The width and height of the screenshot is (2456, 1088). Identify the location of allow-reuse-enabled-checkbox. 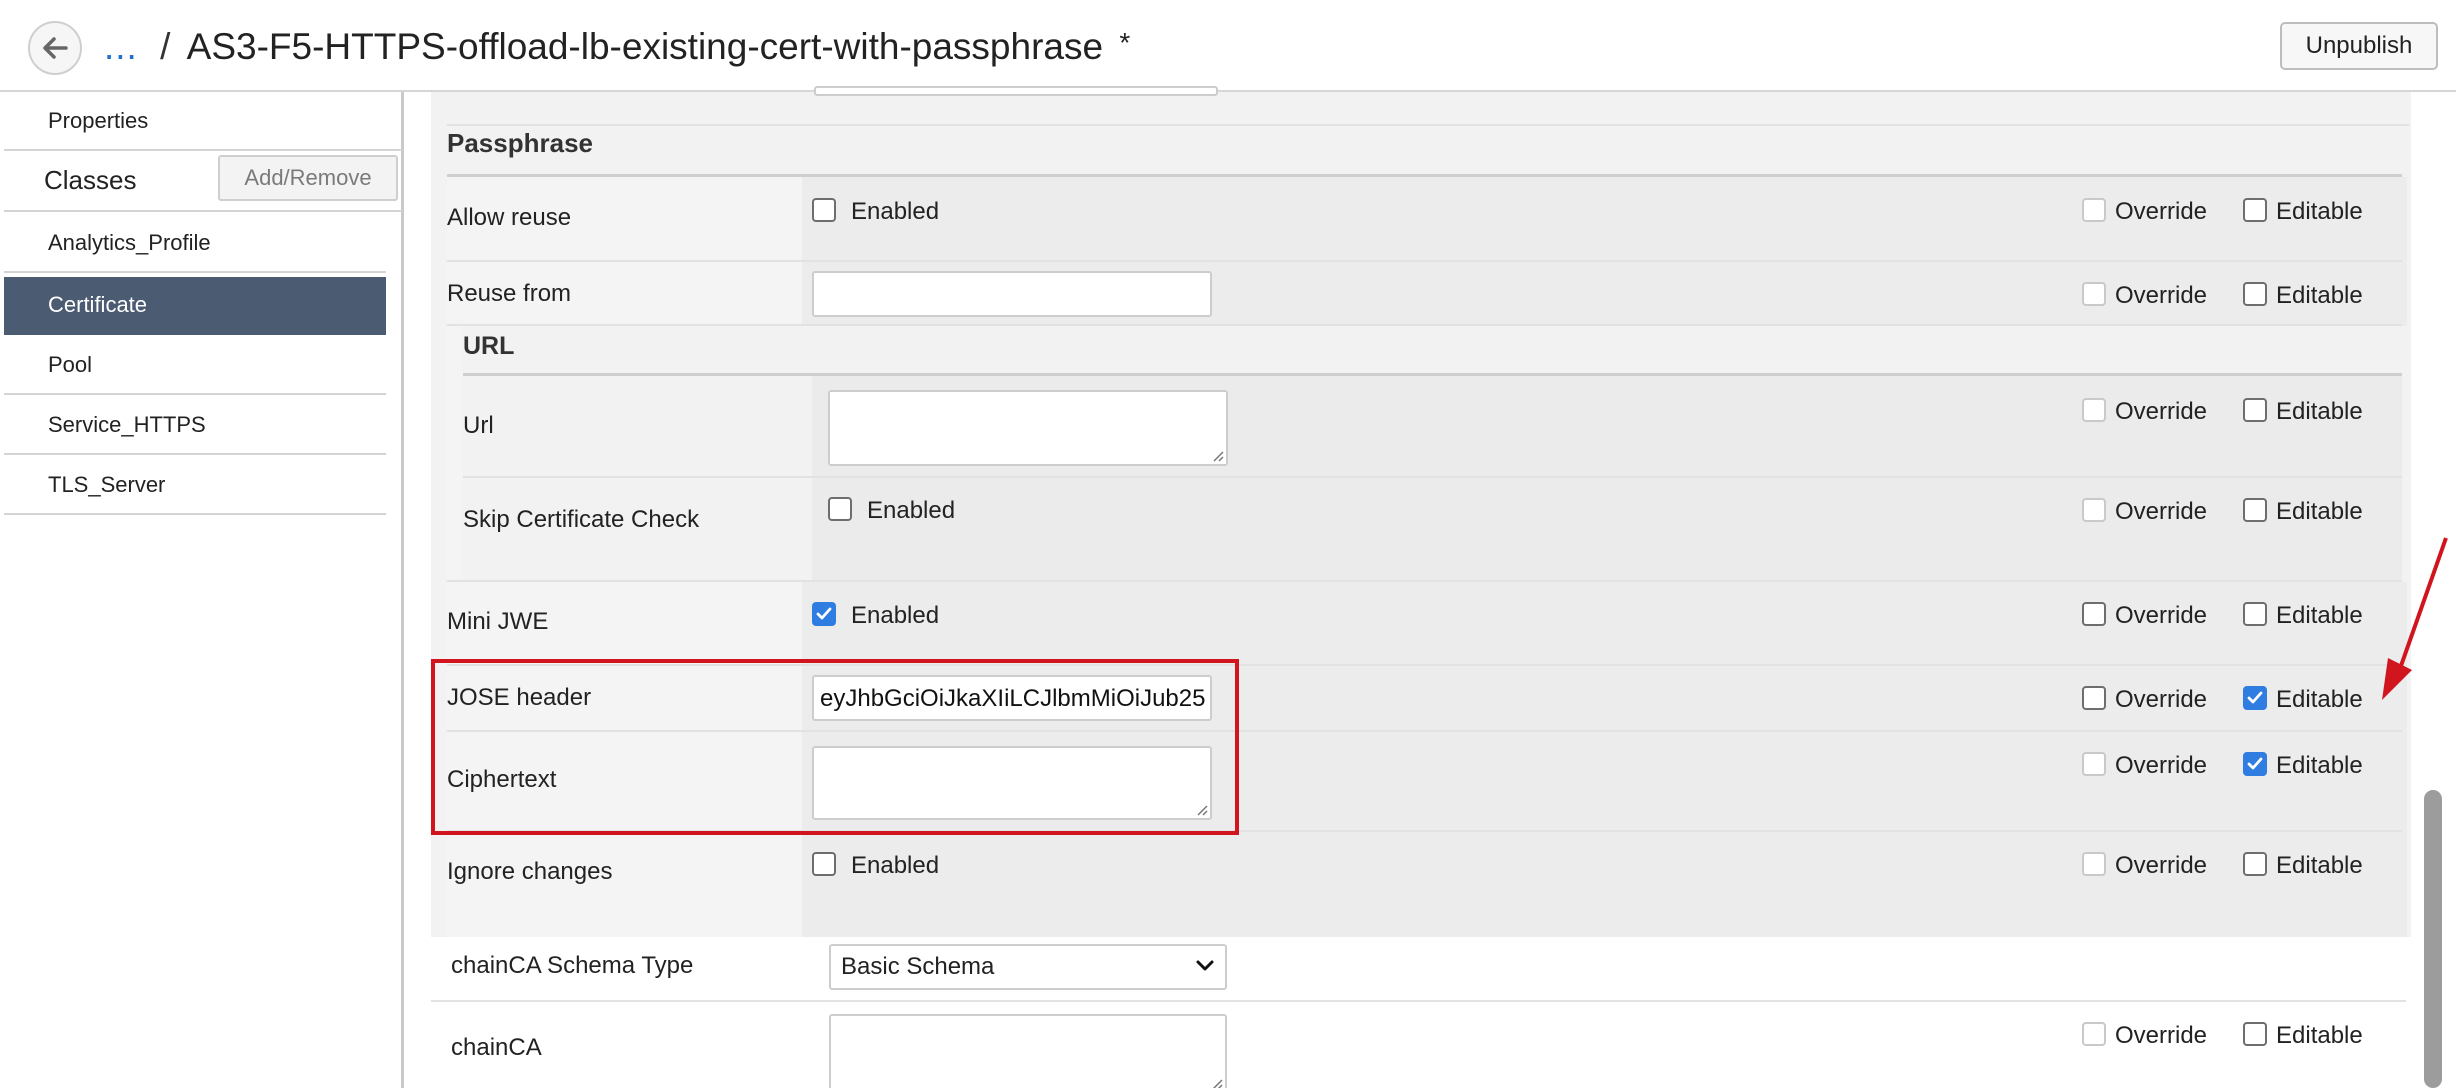
(824, 210).